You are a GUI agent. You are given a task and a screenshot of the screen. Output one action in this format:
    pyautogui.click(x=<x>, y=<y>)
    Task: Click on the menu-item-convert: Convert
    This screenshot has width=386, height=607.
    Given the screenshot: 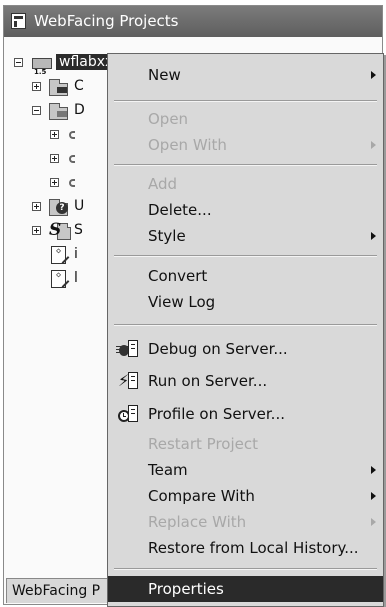 What is the action you would take?
    pyautogui.click(x=245, y=276)
    